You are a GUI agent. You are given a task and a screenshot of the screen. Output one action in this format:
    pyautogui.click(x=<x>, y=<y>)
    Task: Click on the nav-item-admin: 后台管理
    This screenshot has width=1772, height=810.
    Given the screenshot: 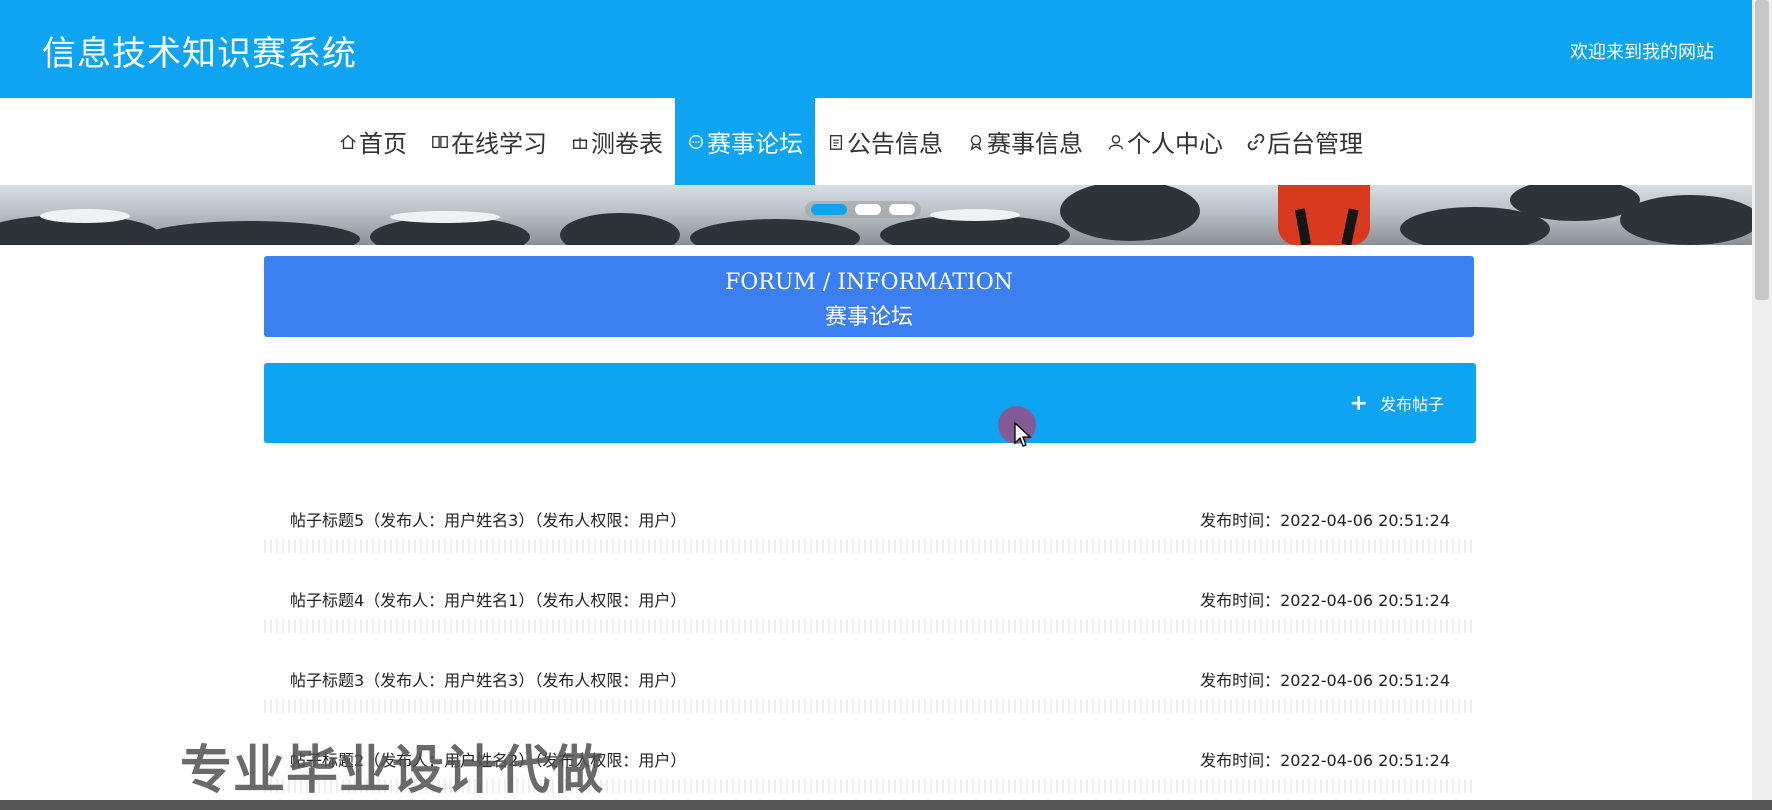 What is the action you would take?
    pyautogui.click(x=1305, y=141)
    